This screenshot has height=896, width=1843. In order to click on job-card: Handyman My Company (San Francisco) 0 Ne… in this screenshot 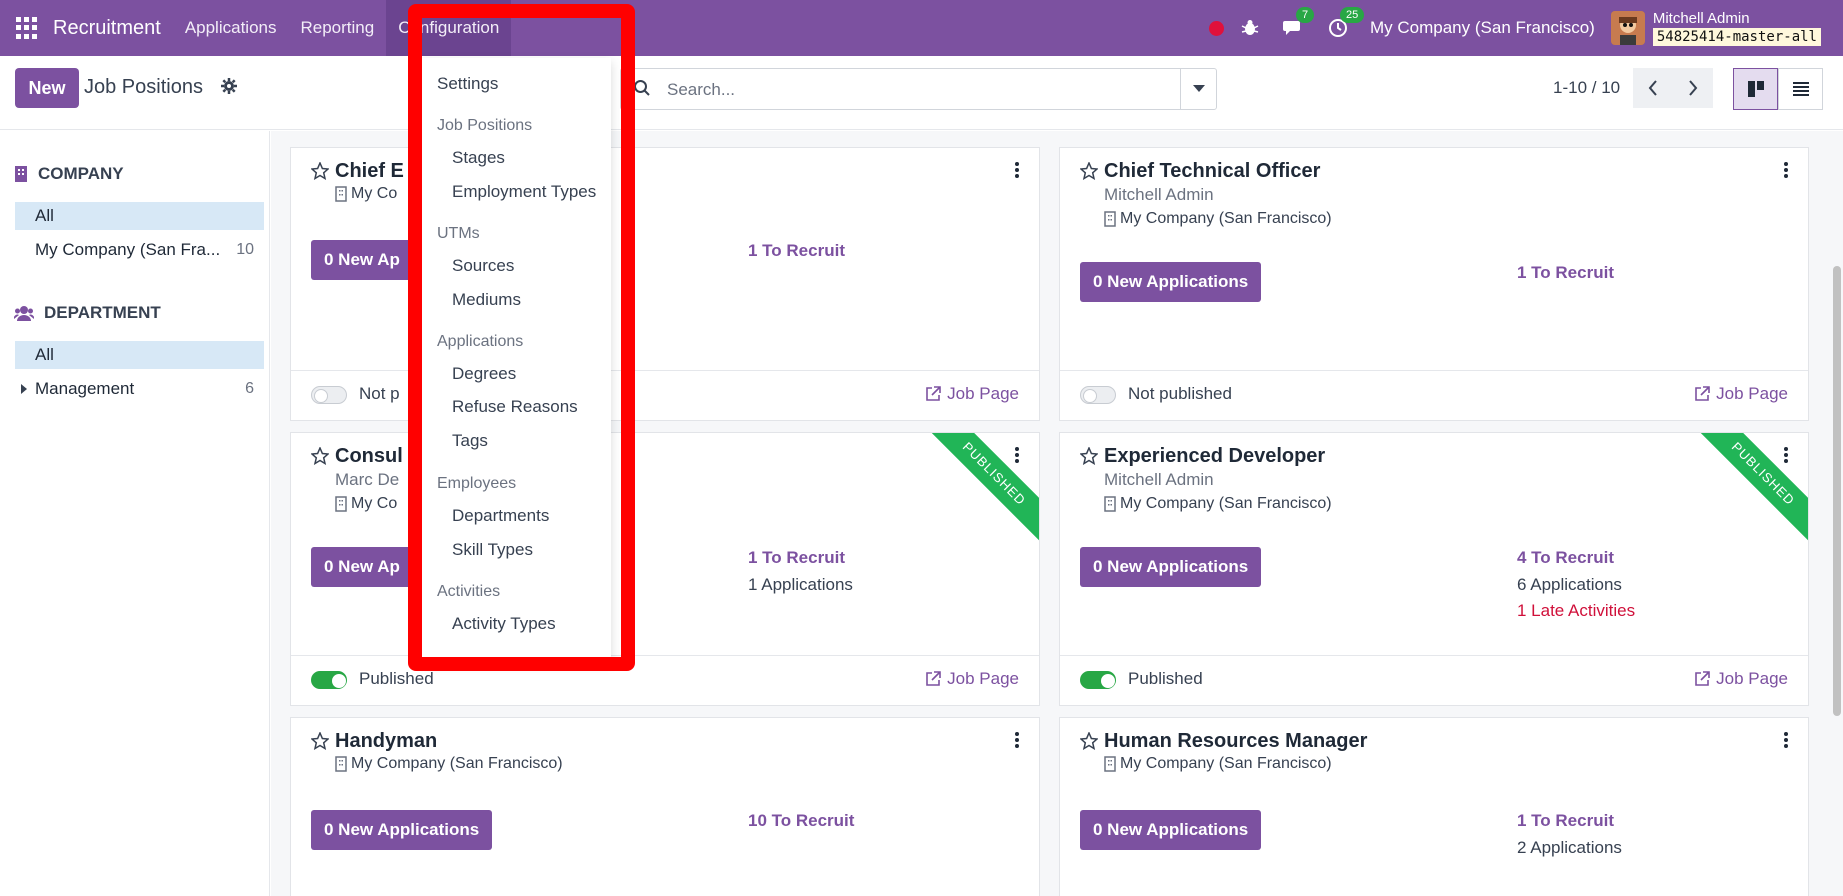, I will do `click(665, 806)`.